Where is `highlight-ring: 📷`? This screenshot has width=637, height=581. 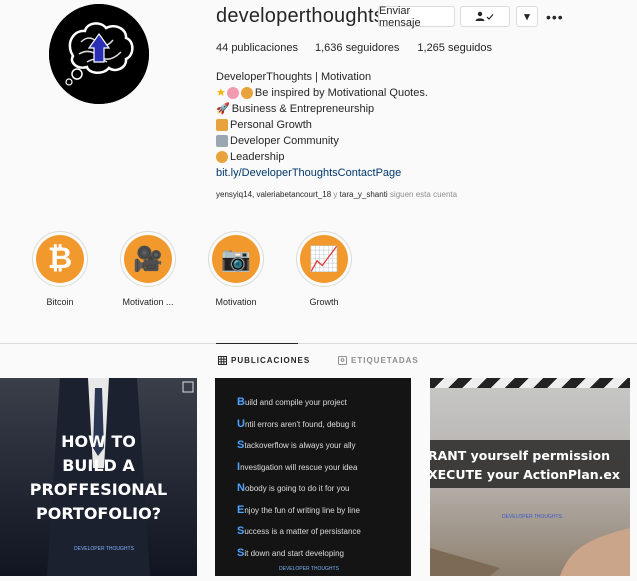
highlight-ring: 📷 is located at coordinates (236, 259).